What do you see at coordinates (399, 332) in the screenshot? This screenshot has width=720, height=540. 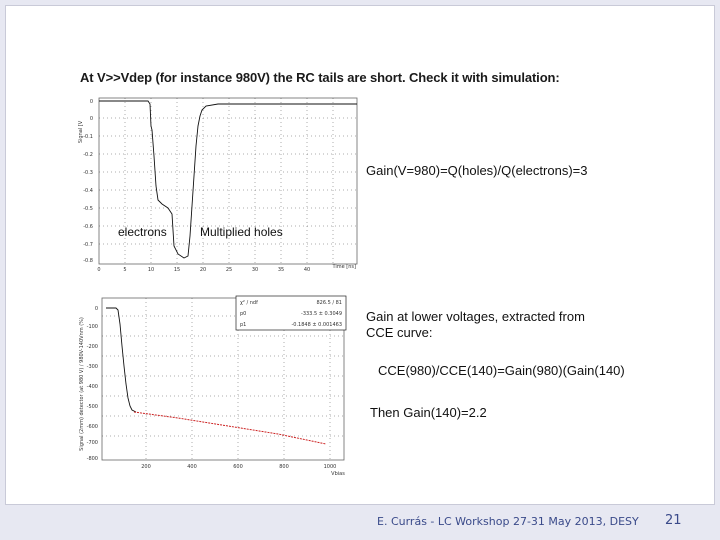 I see `lower-voltage-line2: CCE curve:` at bounding box center [399, 332].